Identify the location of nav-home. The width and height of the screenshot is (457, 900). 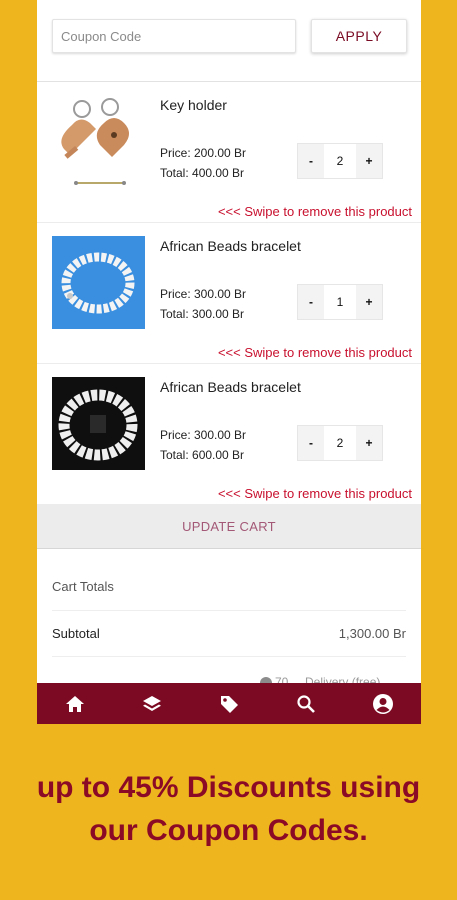
(75, 703).